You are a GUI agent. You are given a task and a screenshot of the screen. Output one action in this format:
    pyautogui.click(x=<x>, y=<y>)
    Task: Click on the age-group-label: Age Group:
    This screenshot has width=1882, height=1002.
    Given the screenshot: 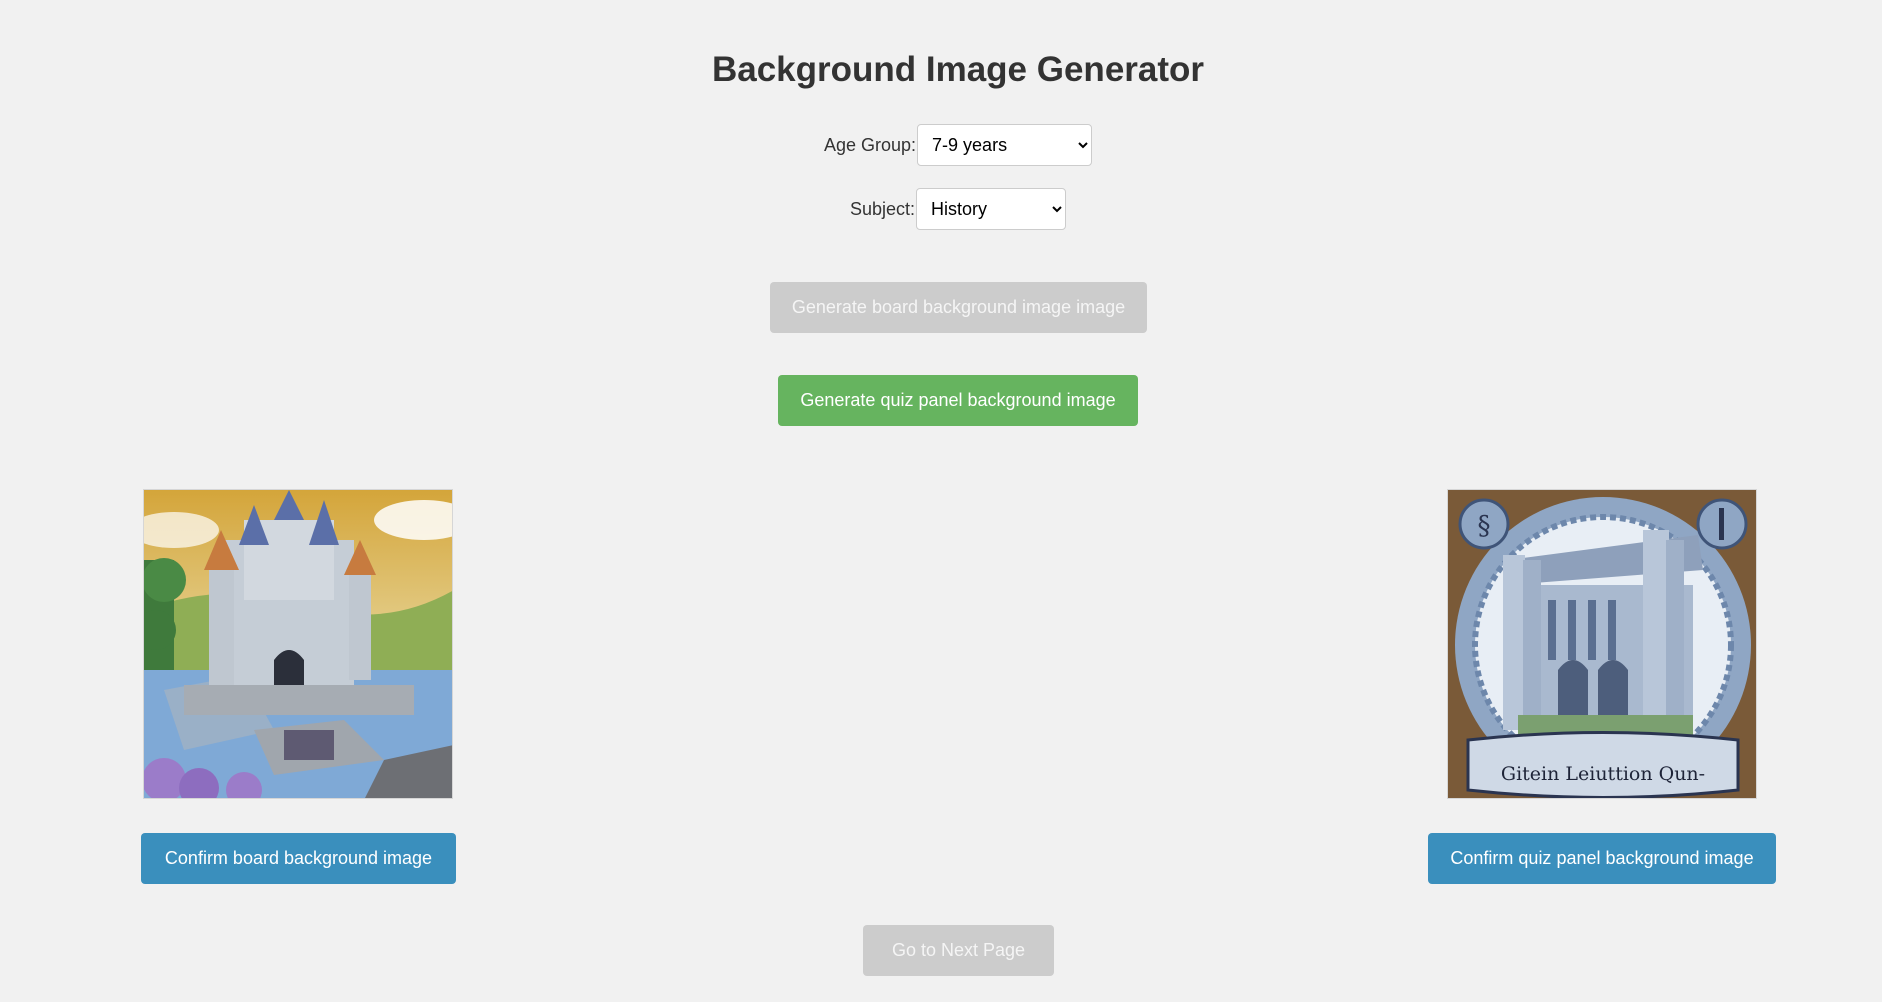 What is the action you would take?
    pyautogui.click(x=870, y=144)
    